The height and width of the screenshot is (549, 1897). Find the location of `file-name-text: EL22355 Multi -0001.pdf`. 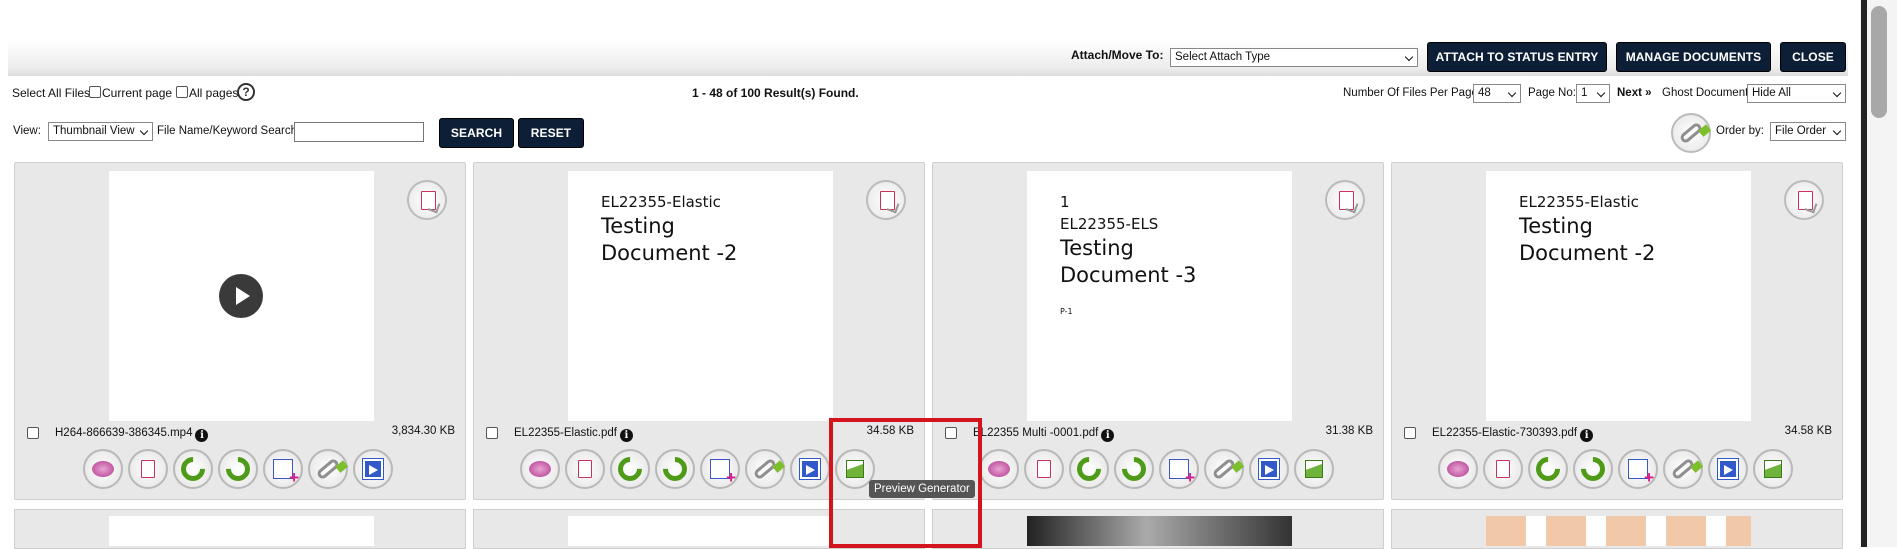

file-name-text: EL22355 Multi -0001.pdf is located at coordinates (1036, 433).